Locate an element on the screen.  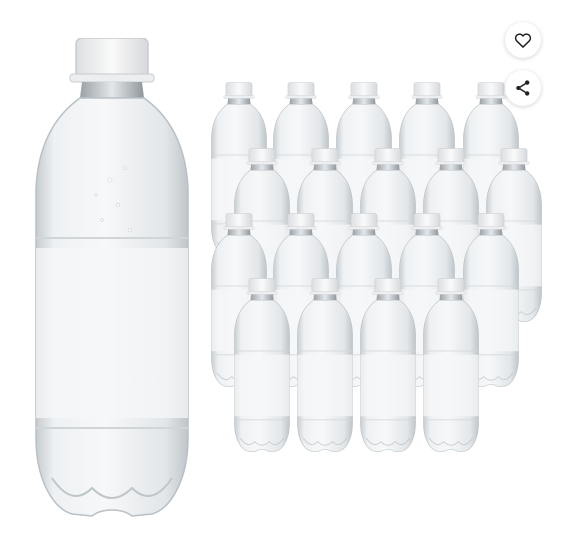
share-button is located at coordinates (523, 88).